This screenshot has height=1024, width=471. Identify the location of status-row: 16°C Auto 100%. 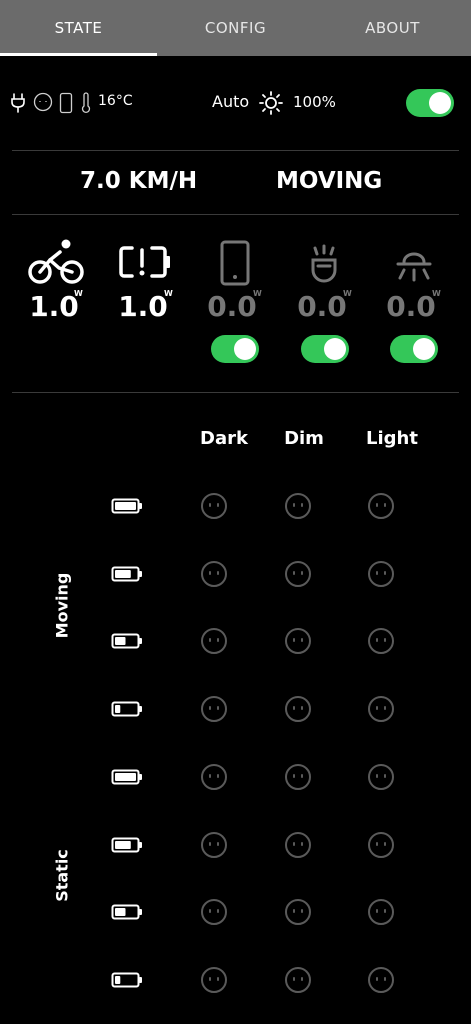
(235, 103).